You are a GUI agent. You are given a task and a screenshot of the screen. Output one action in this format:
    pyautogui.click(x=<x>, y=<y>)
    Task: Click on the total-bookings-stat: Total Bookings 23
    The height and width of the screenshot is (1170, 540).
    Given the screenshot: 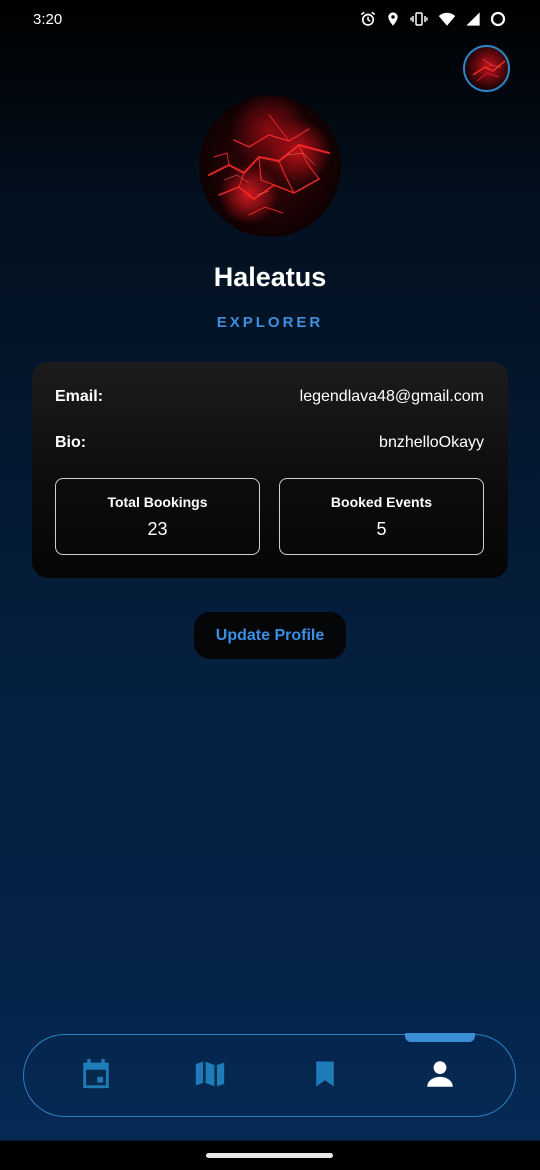 What is the action you would take?
    pyautogui.click(x=157, y=516)
    